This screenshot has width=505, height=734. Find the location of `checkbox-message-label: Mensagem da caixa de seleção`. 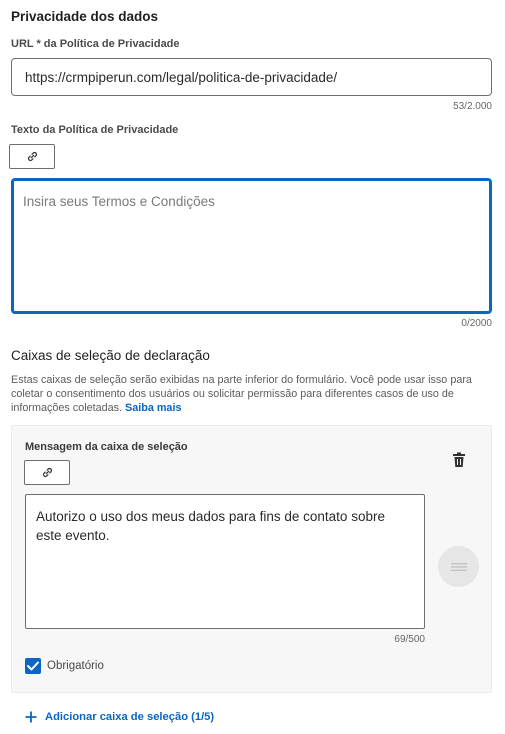

checkbox-message-label: Mensagem da caixa de seleção is located at coordinates (106, 447).